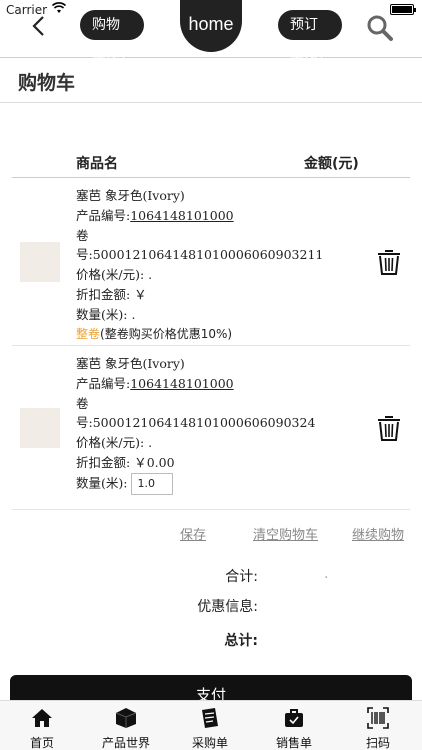  What do you see at coordinates (285, 533) in the screenshot?
I see `clear-cart-link: 清空购物车` at bounding box center [285, 533].